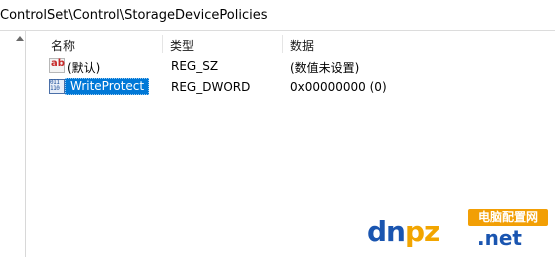  What do you see at coordinates (422, 231) in the screenshot?
I see `watermark-main-z: pz` at bounding box center [422, 231].